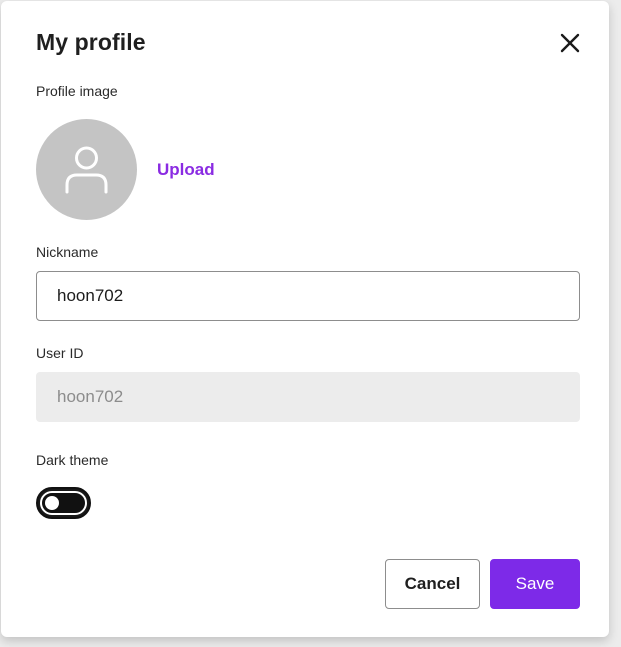  I want to click on profile-image-label: Profile image, so click(77, 91).